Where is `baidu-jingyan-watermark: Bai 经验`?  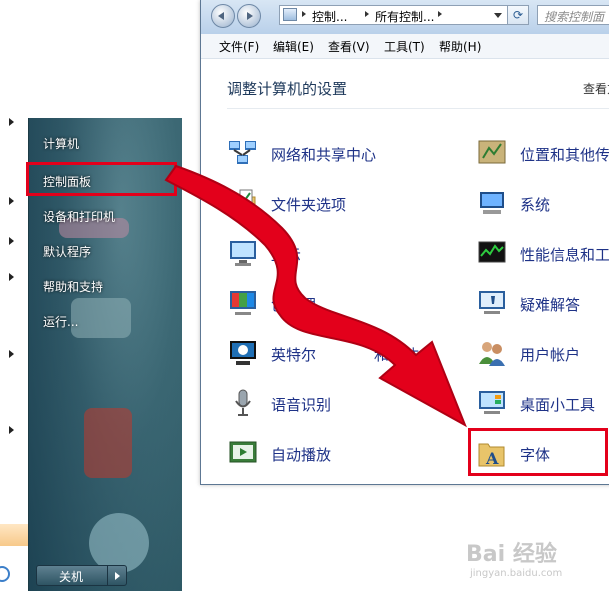
baidu-jingyan-watermark: Bai 经验 is located at coordinates (511, 554).